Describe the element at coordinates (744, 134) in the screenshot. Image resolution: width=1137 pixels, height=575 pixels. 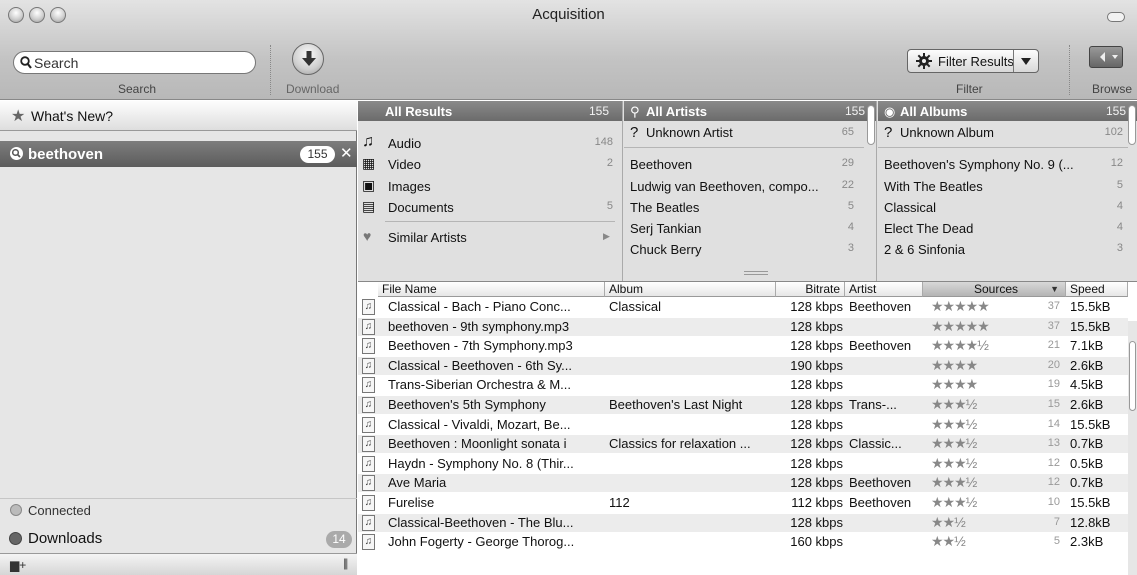
I see `unknown-artist-item: ? Unknown Artist 65` at that location.